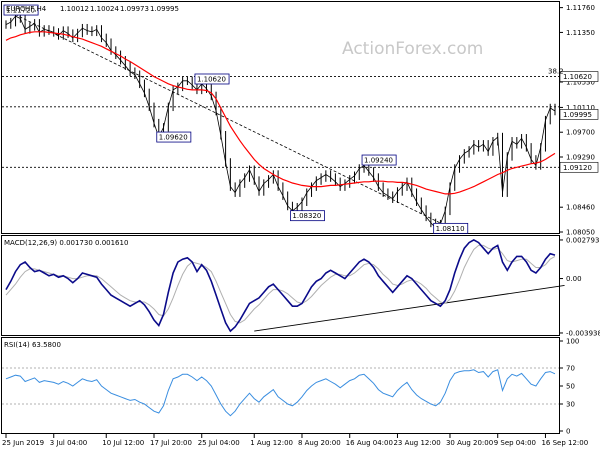 The image size is (600, 450). I want to click on macd-y-tick-label: 0.002793, so click(582, 240).